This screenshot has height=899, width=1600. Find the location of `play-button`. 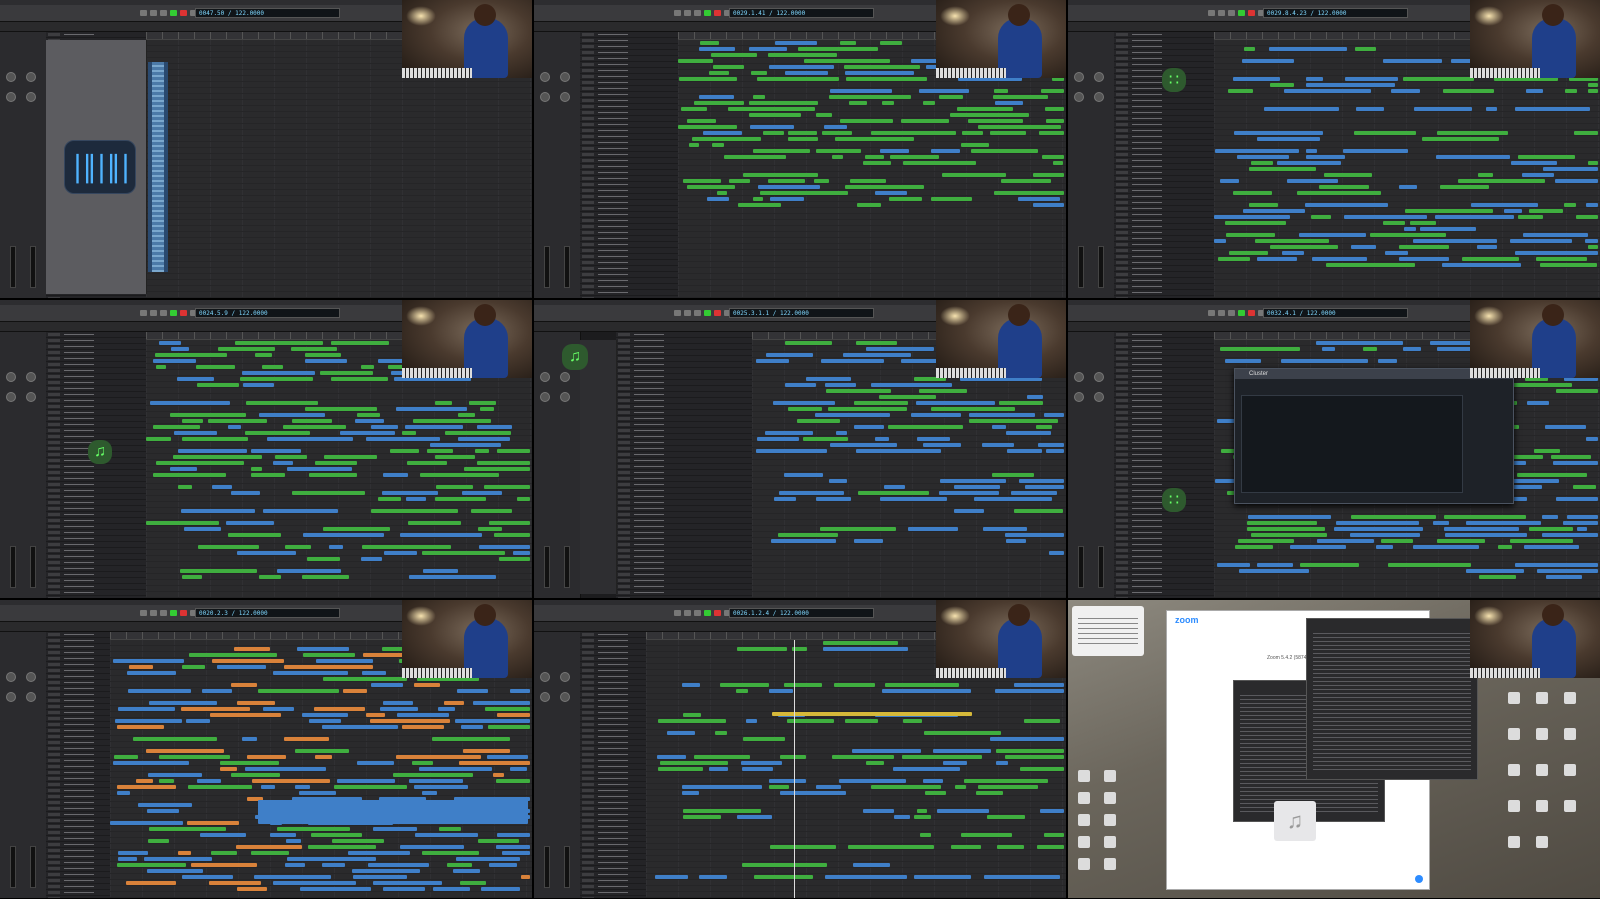

play-button is located at coordinates (707, 313).